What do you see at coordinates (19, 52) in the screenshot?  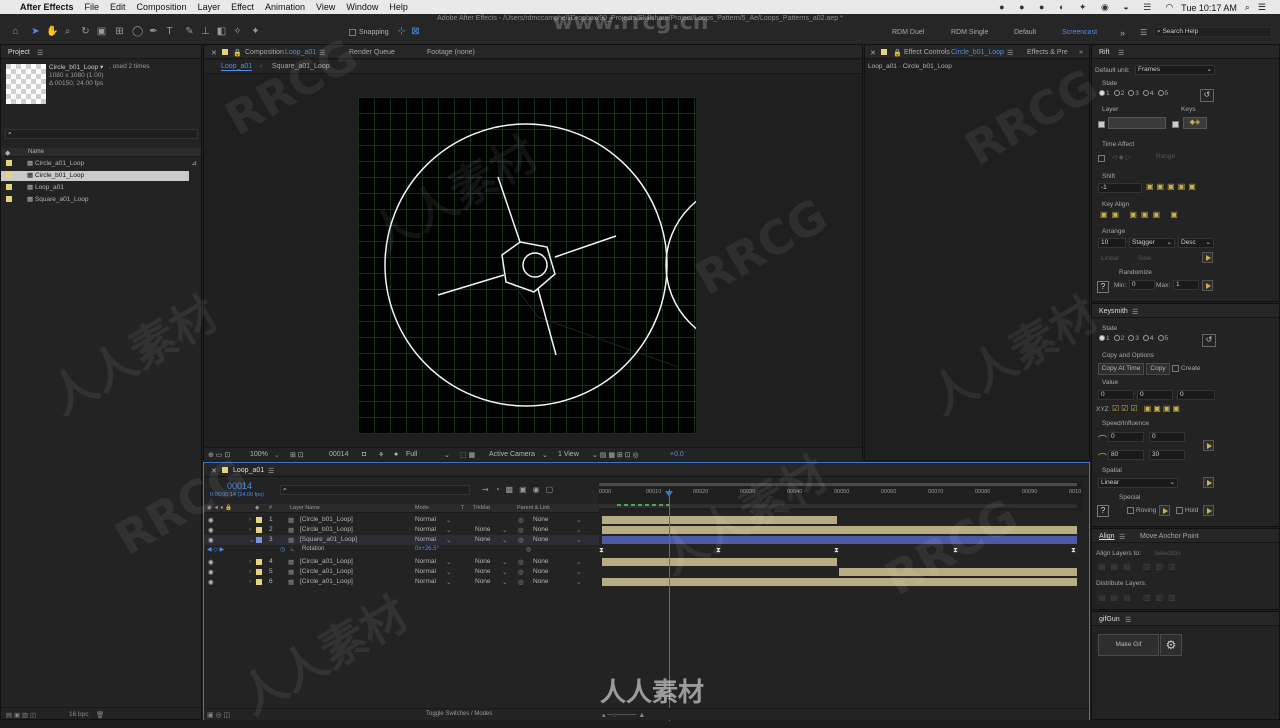 I see `project-tab: Project` at bounding box center [19, 52].